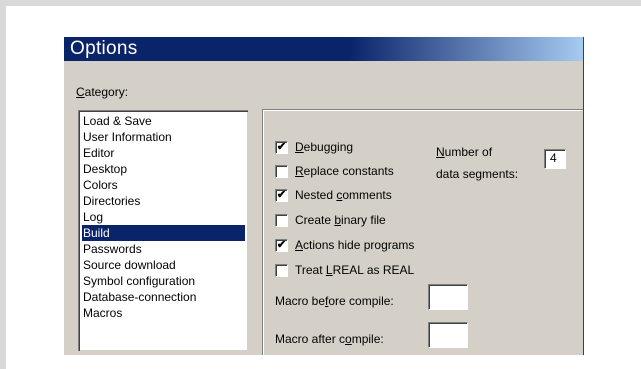 This screenshot has height=369, width=641. Describe the element at coordinates (355, 245) in the screenshot. I see `actions-hide-programs-label: Actions hide programs` at that location.